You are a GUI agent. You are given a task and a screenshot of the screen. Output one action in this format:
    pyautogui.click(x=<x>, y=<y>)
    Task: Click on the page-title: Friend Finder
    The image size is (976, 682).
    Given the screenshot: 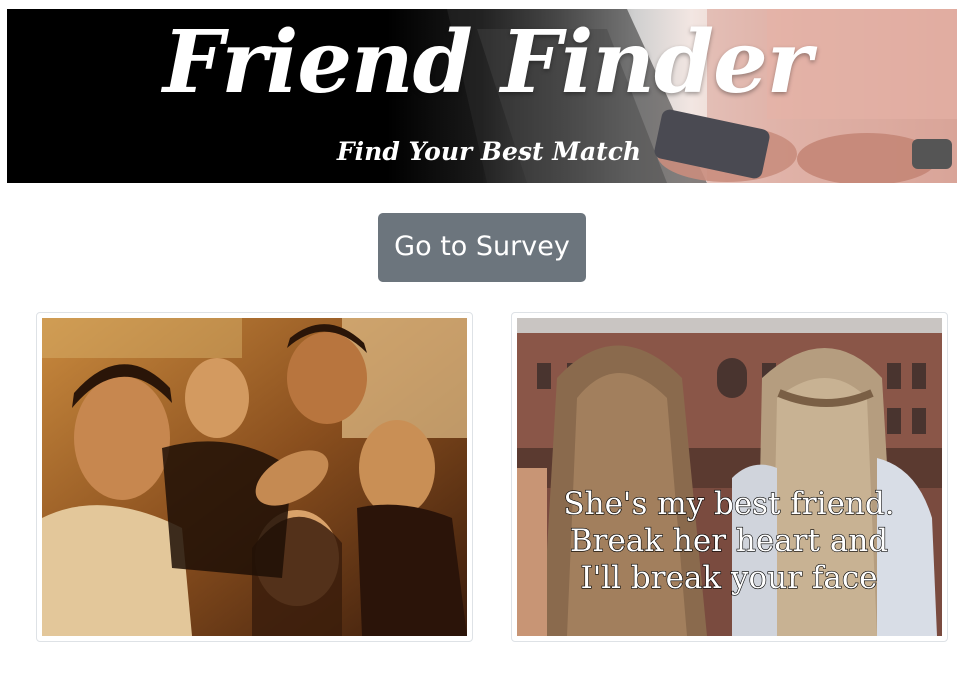 What is the action you would take?
    pyautogui.click(x=487, y=62)
    